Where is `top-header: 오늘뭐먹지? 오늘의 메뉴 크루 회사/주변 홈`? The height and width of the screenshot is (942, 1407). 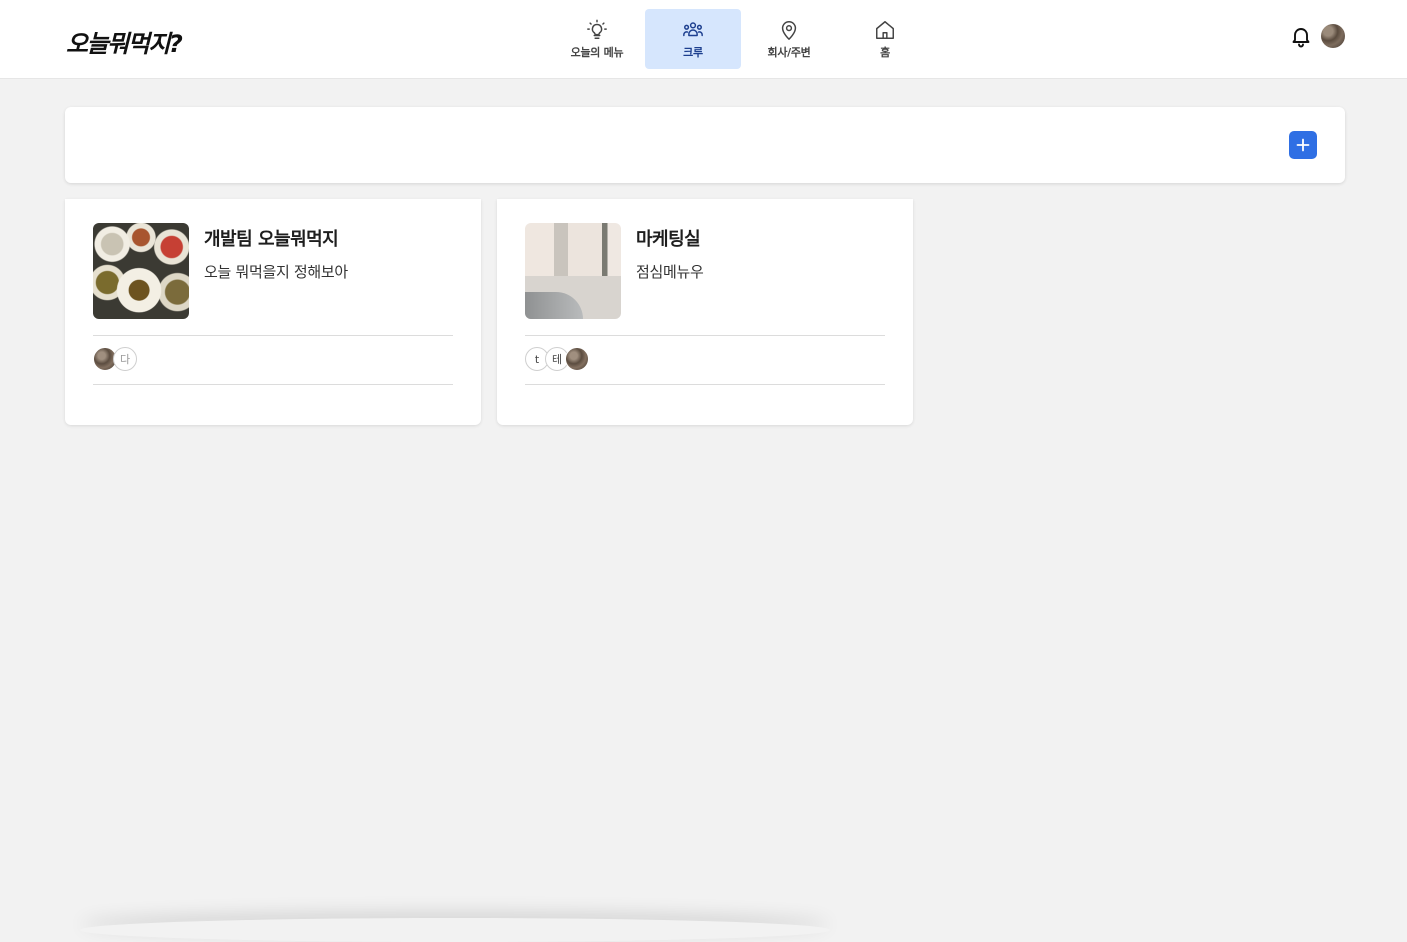
top-header: 오늘뭐먹지? 오늘의 메뉴 크루 회사/주변 홈 is located at coordinates (703, 39).